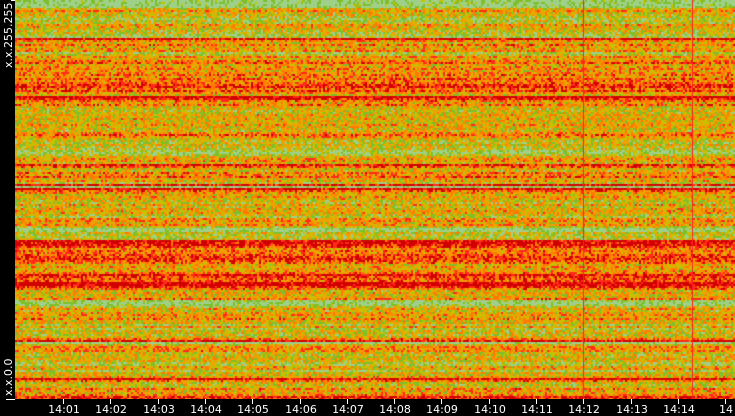  What do you see at coordinates (64, 409) in the screenshot?
I see `x-tick-label: 14:01` at bounding box center [64, 409].